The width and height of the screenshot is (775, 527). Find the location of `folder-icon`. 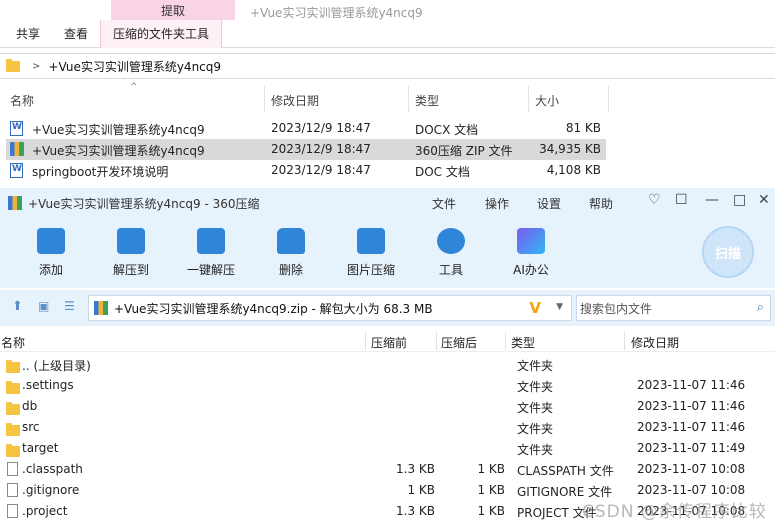

folder-icon is located at coordinates (13, 65).